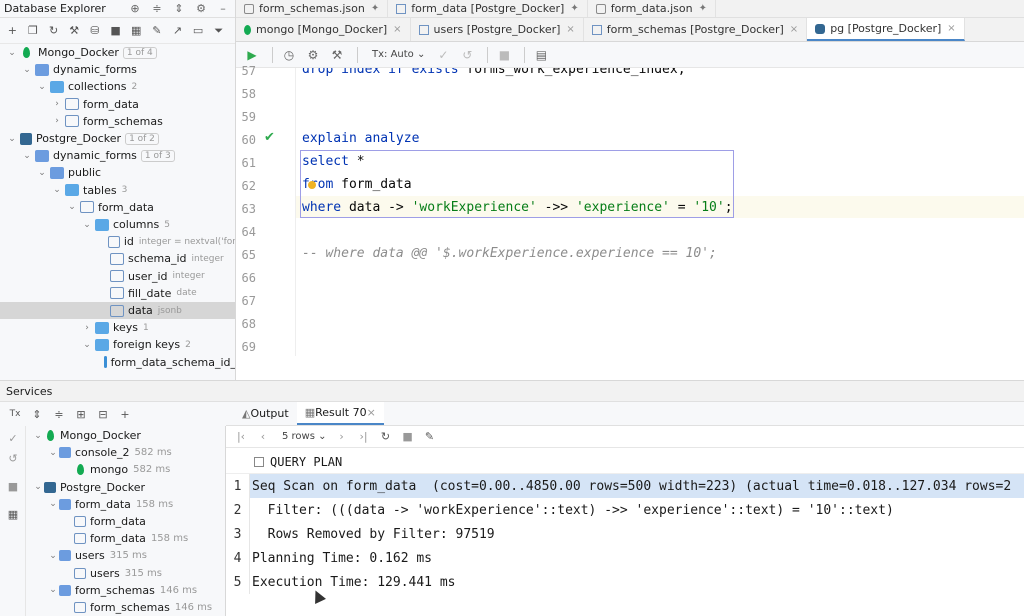 This screenshot has height=616, width=1024. What do you see at coordinates (263, 437) in the screenshot?
I see `previous-page-icon: ‹` at bounding box center [263, 437].